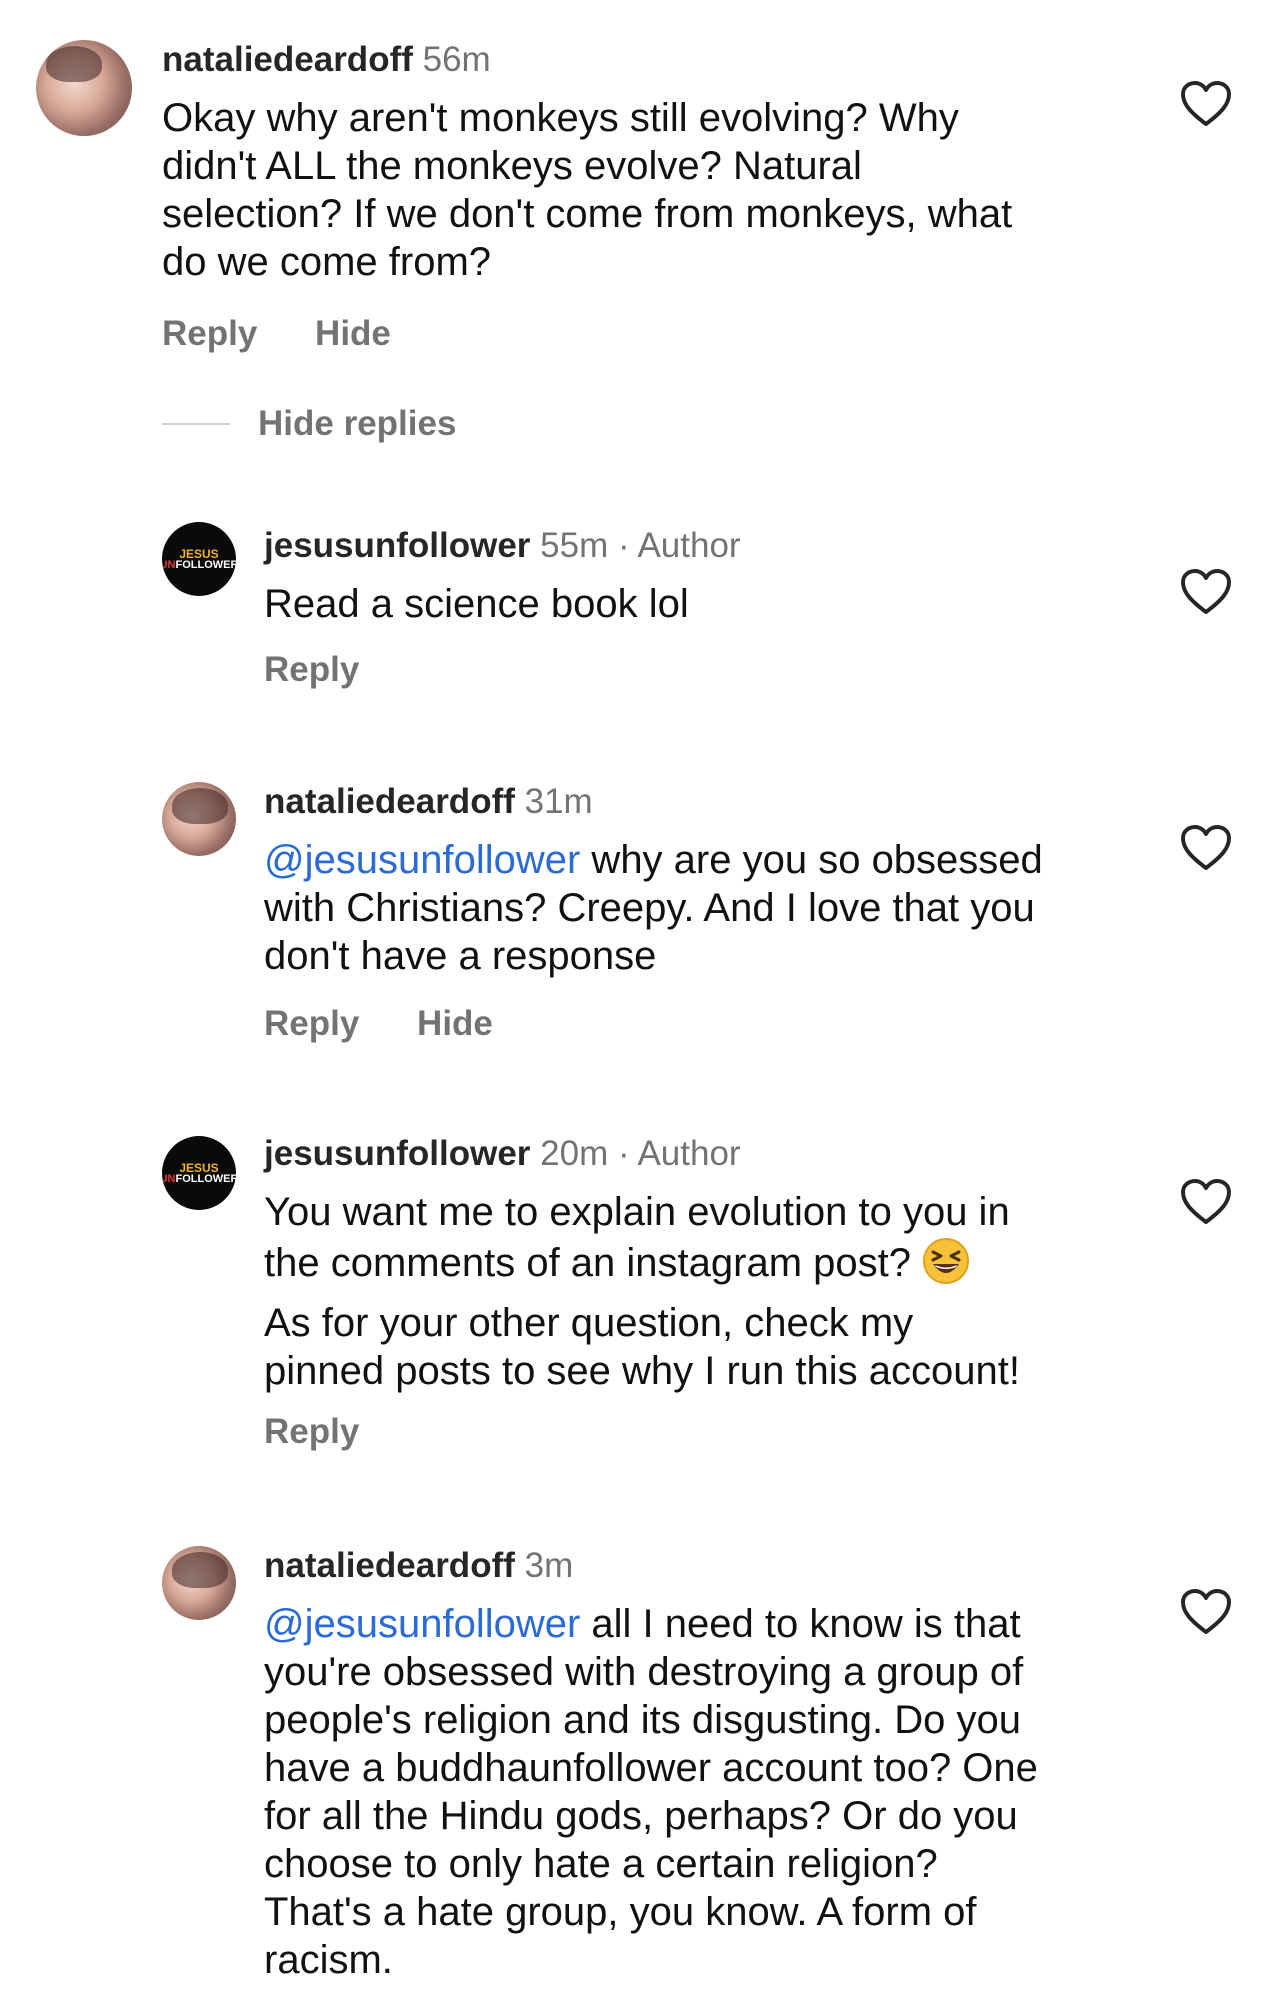  I want to click on timestamp: 3m, so click(549, 1565).